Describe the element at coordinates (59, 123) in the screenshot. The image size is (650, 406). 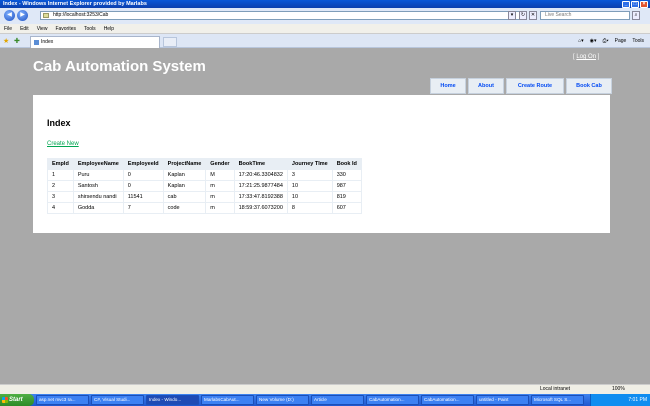
I see `page-heading: Index` at that location.